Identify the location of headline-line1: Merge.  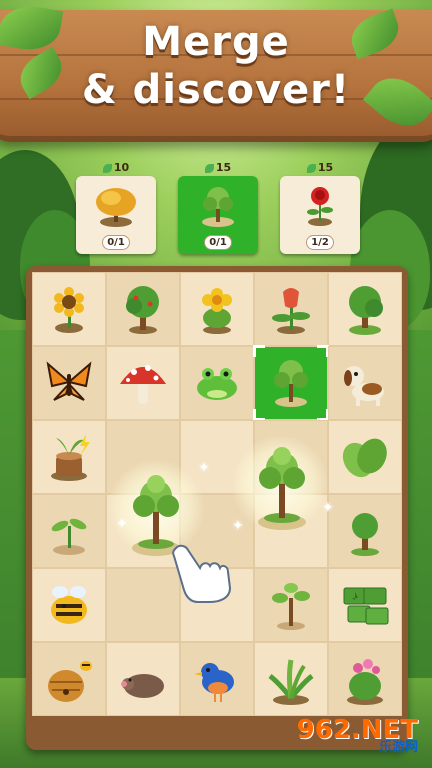
(216, 42).